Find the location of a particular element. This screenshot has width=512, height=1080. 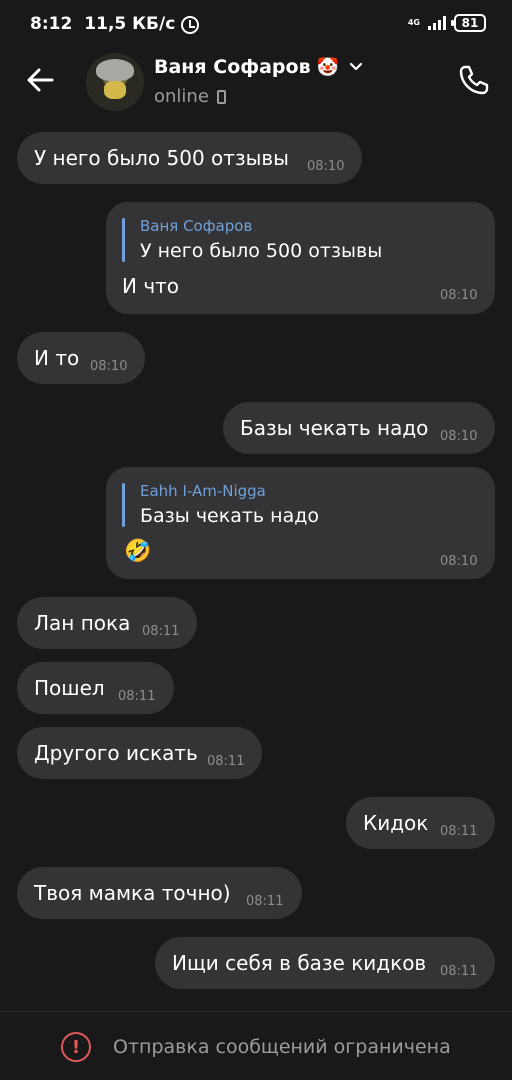

message-text: Пошел is located at coordinates (69, 688).